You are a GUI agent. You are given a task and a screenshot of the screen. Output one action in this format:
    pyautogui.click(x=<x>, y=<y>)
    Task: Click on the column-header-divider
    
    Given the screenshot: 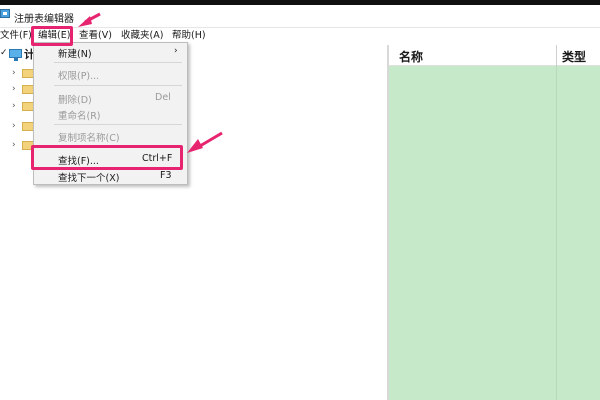 What is the action you would take?
    pyautogui.click(x=556, y=55)
    